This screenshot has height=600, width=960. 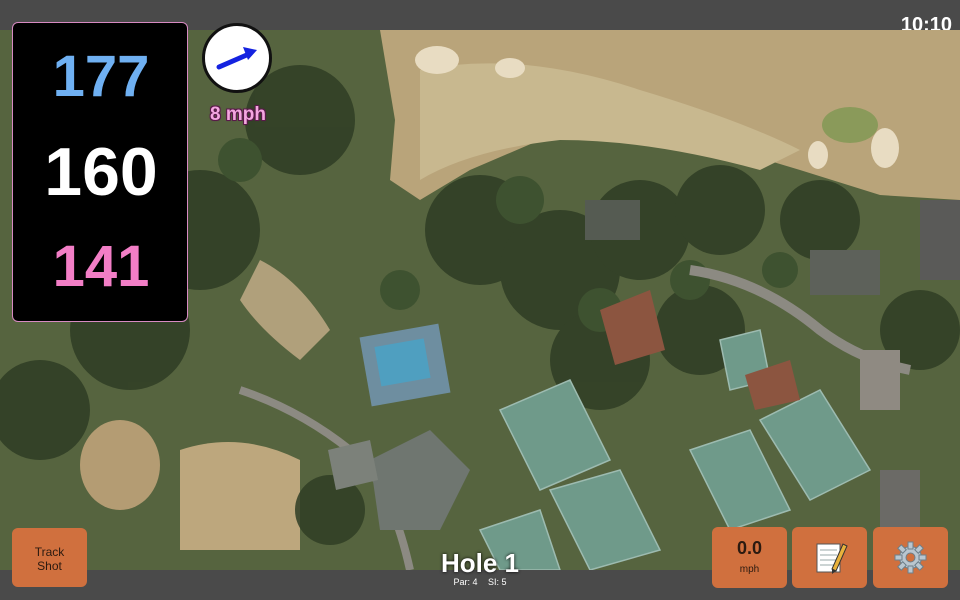 What do you see at coordinates (49, 552) in the screenshot?
I see `track-shot-label-line1: Track` at bounding box center [49, 552].